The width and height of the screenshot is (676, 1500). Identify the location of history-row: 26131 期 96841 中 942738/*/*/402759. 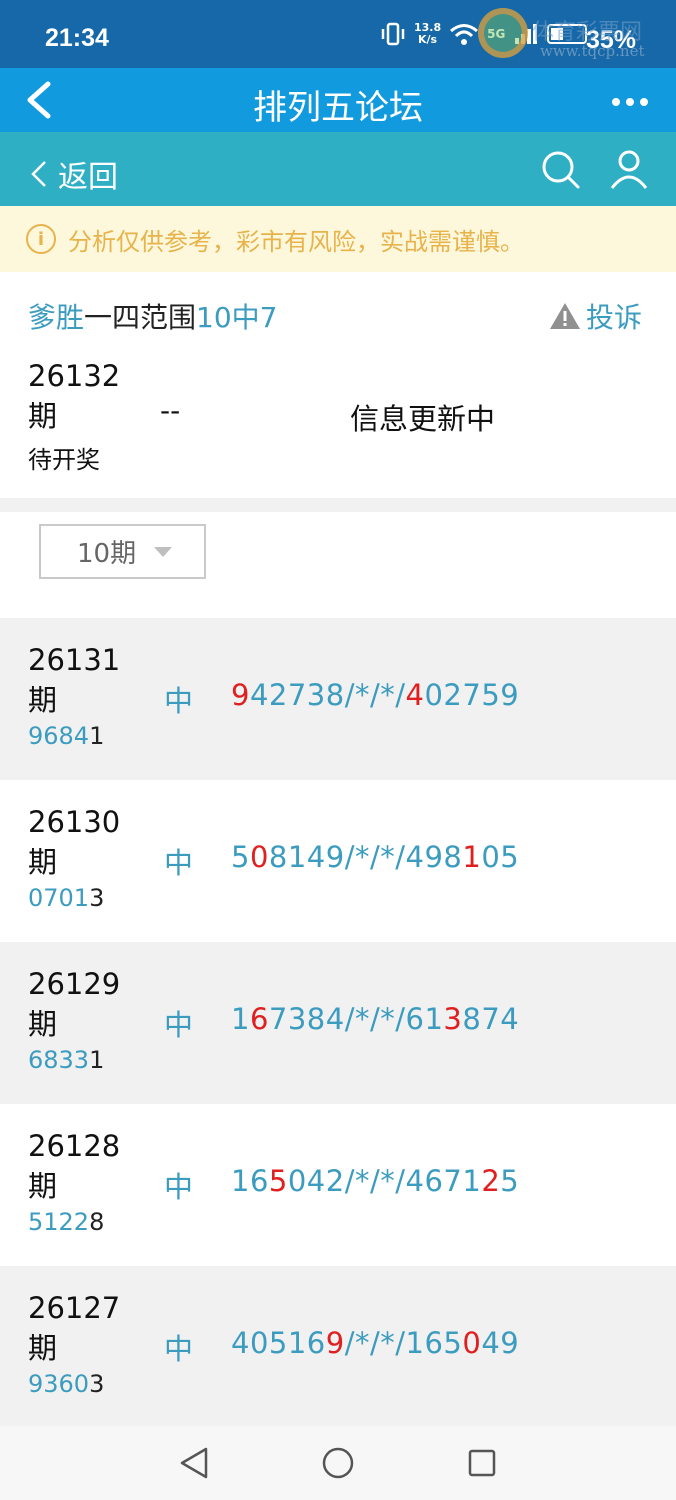
(338, 699).